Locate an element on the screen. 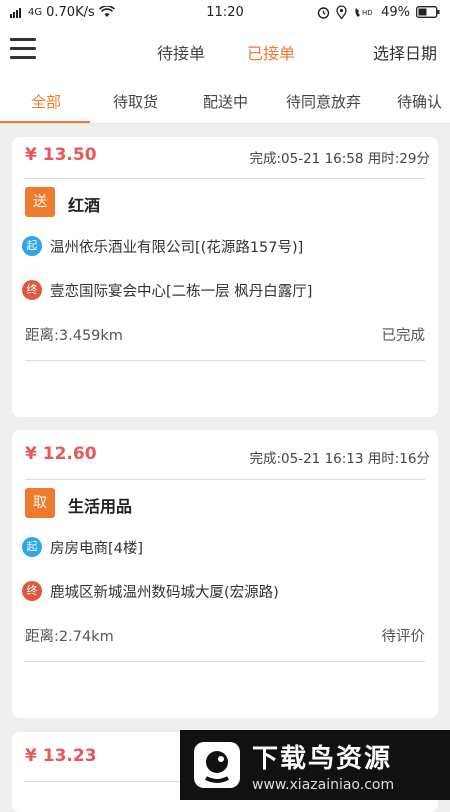  order-meta: 完成:05-21 16:58 用时:29分 is located at coordinates (340, 159).